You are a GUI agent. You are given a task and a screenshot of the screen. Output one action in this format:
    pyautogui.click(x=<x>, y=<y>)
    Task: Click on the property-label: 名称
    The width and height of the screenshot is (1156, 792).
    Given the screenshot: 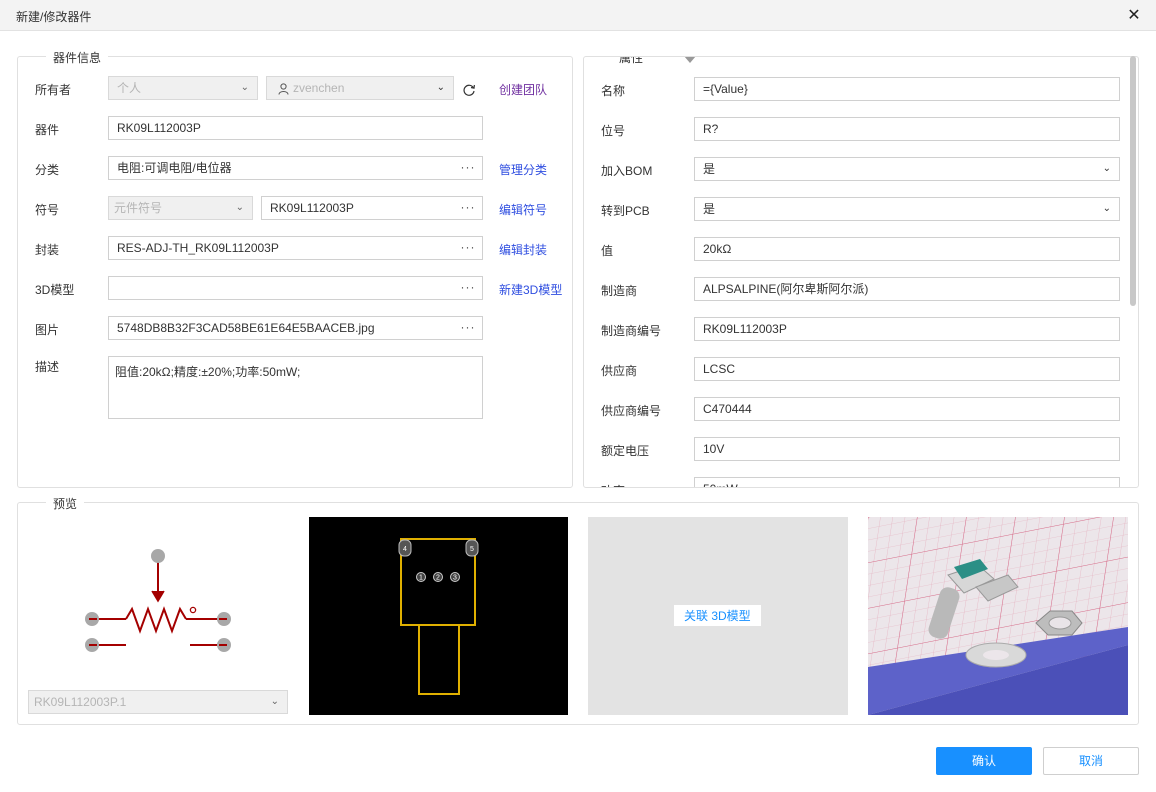 What is the action you would take?
    pyautogui.click(x=613, y=91)
    